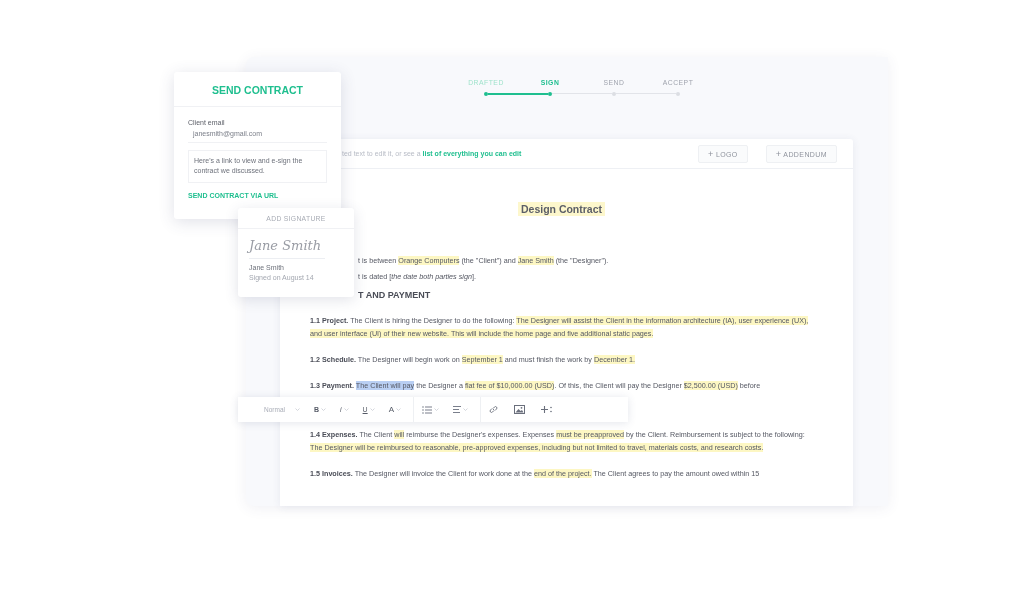  I want to click on image-button, so click(519, 409).